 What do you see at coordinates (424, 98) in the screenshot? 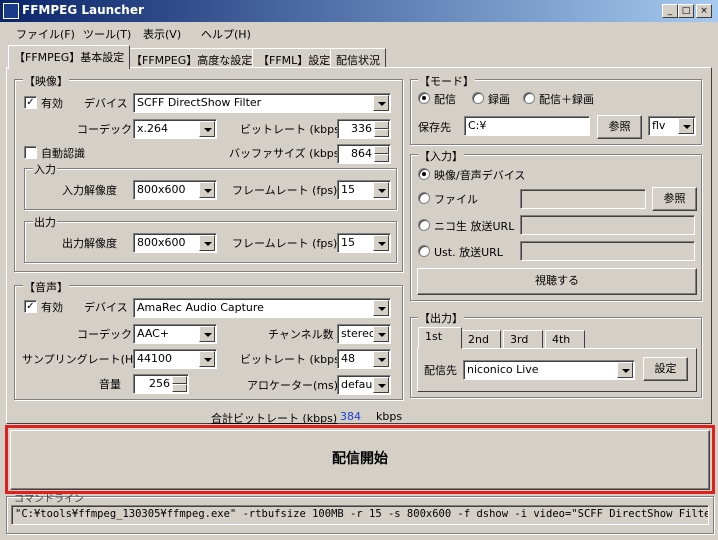
I see `mode-stream-radio` at bounding box center [424, 98].